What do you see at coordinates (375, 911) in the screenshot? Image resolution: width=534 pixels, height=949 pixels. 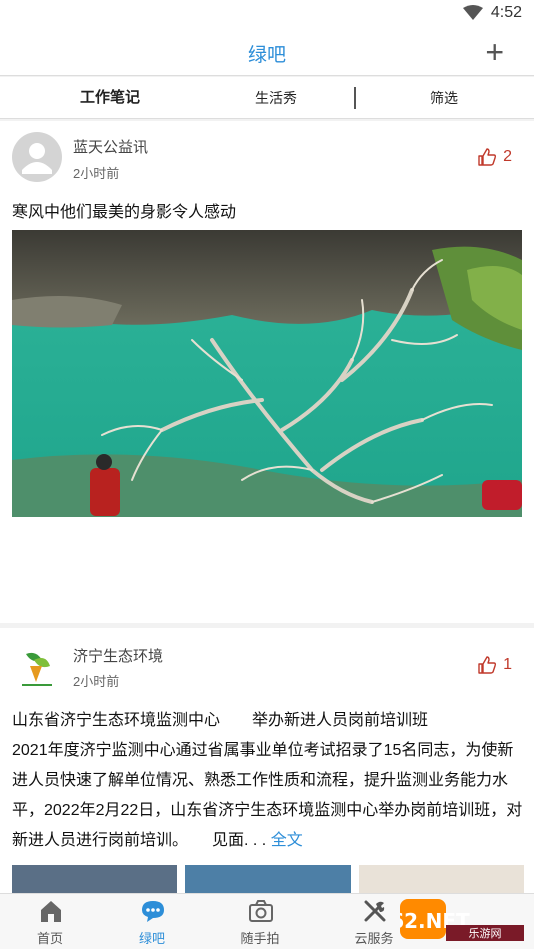 I see `tools-icon` at bounding box center [375, 911].